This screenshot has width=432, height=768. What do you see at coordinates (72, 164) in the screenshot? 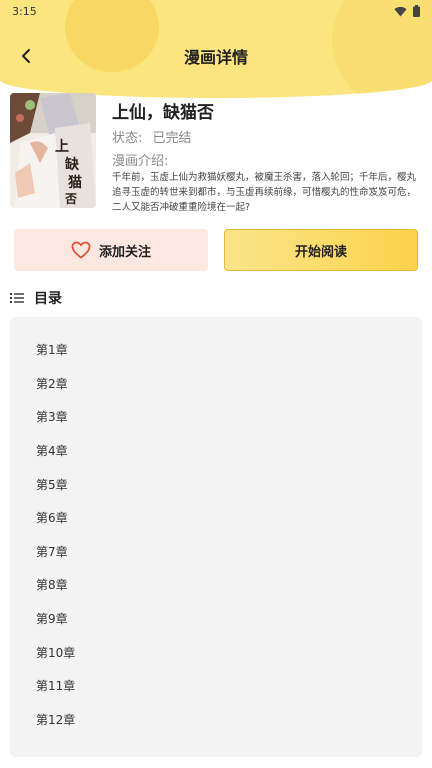
I see `svg-text: 缺` at bounding box center [72, 164].